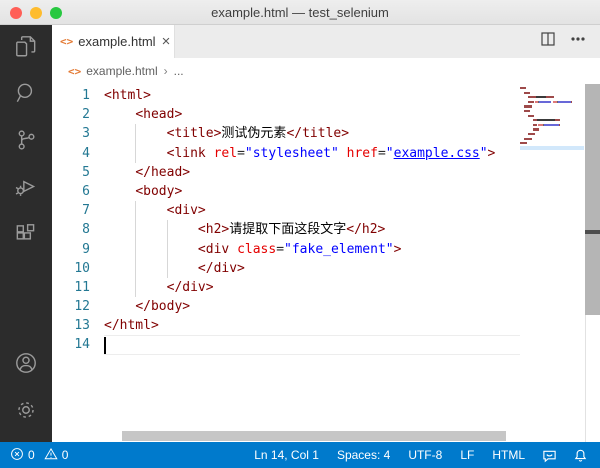  What do you see at coordinates (75, 71) in the screenshot?
I see `html-file-icon-breadcrumb: <>` at bounding box center [75, 71].